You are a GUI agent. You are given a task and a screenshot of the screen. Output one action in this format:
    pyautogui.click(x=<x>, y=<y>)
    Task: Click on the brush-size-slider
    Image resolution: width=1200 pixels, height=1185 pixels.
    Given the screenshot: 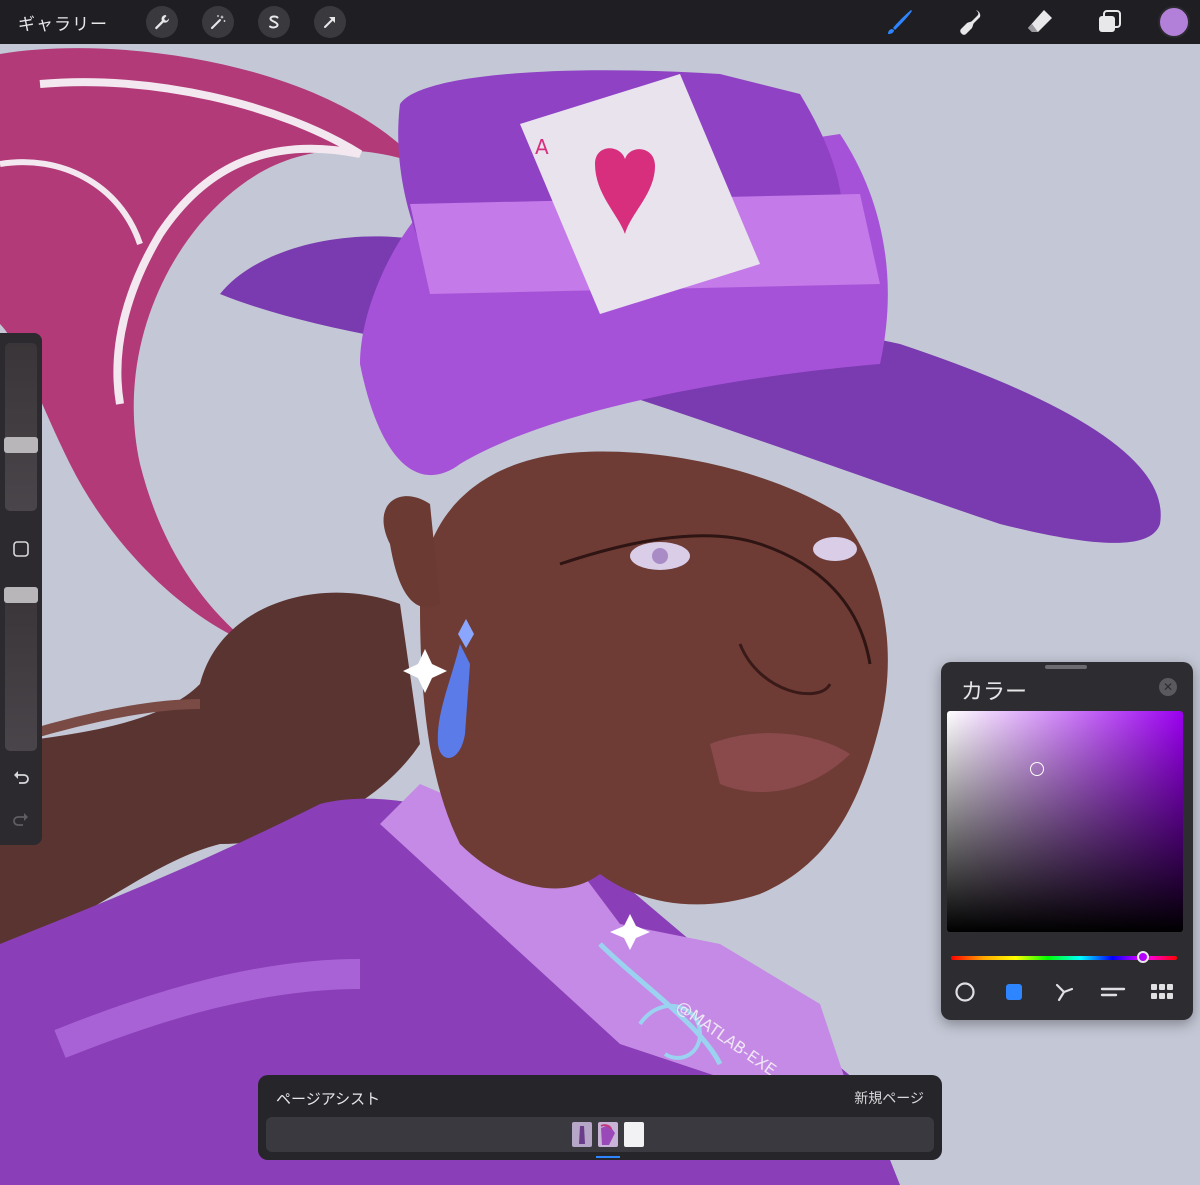 What is the action you would take?
    pyautogui.click(x=21, y=427)
    